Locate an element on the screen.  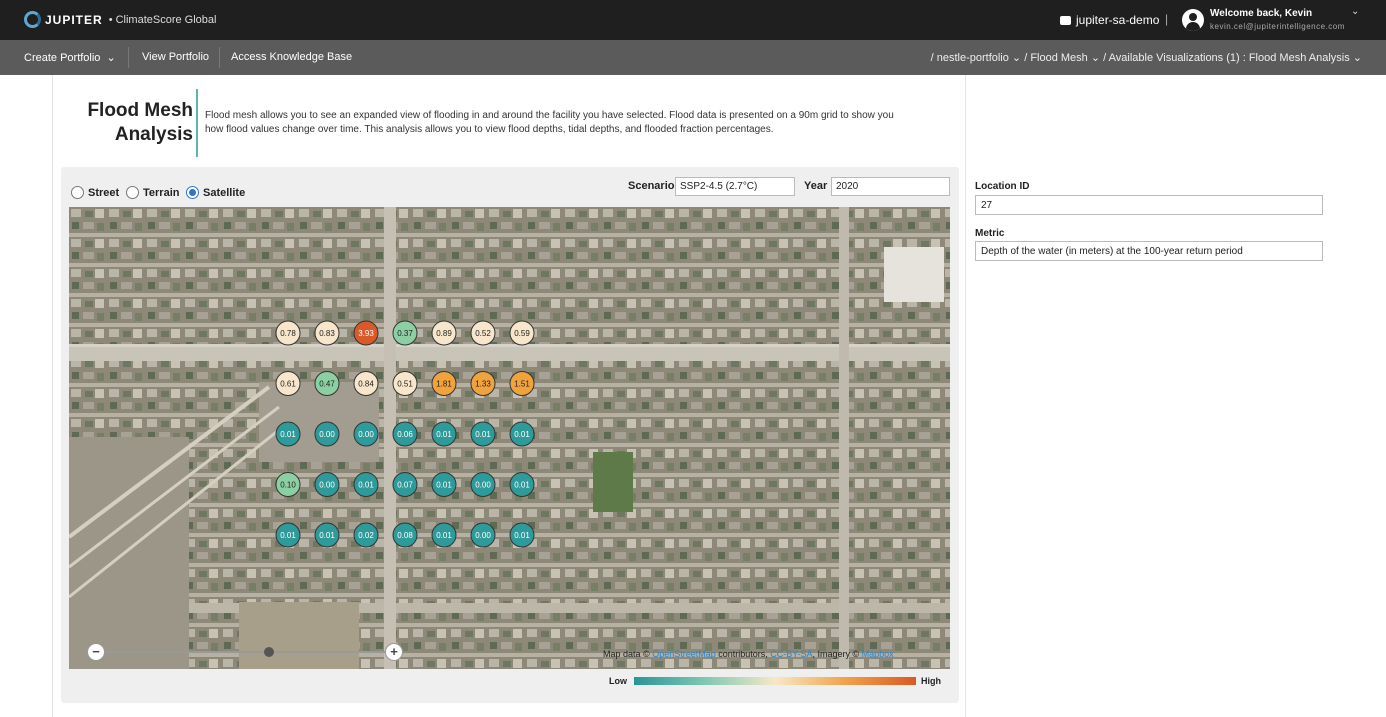
flood-cell-value: 0.02 is located at coordinates (366, 535).